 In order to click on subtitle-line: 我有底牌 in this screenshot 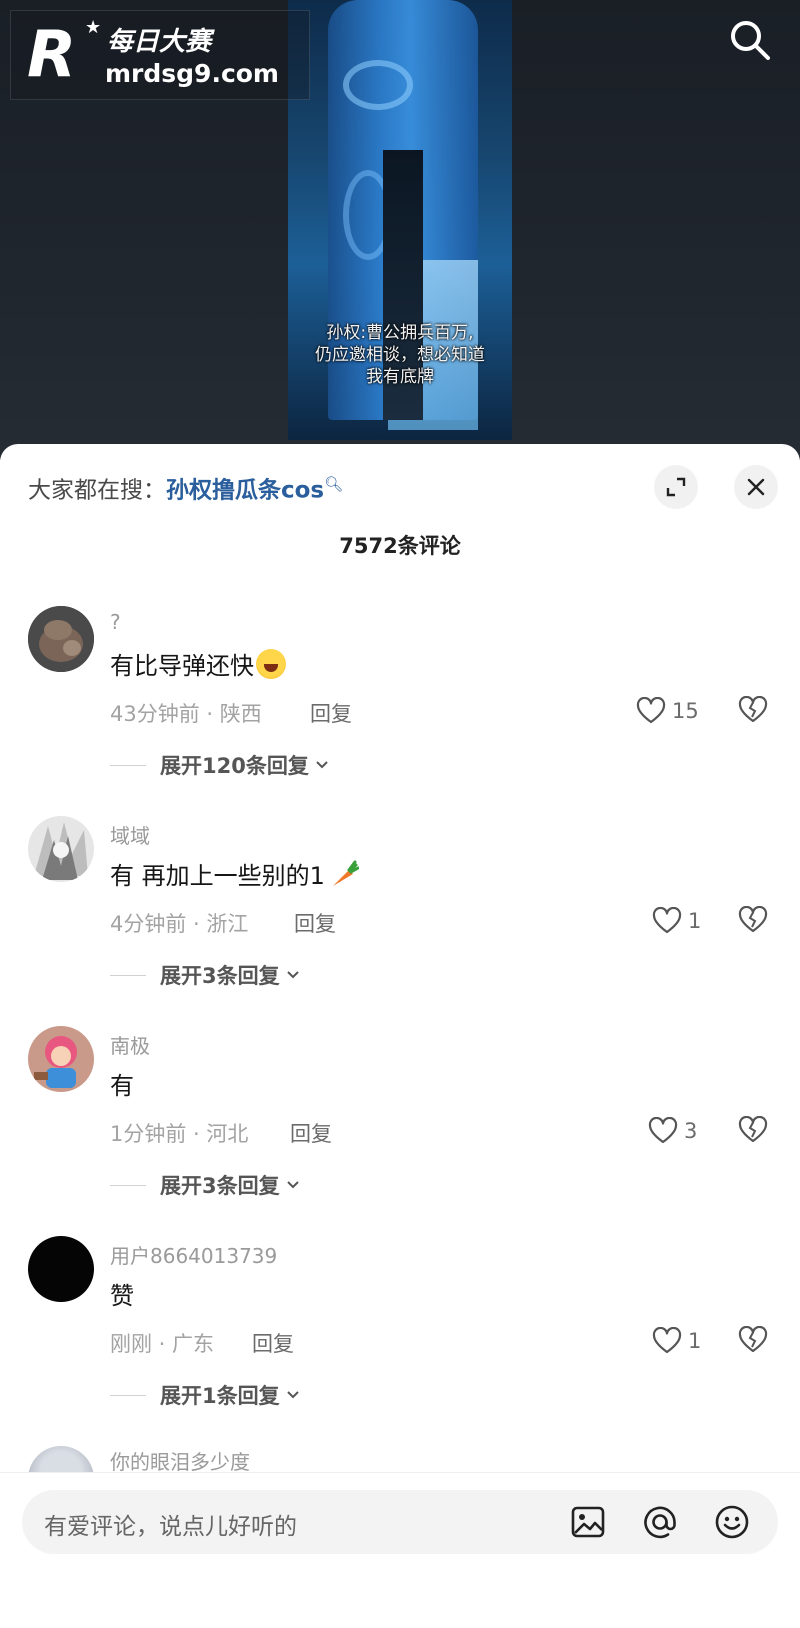, I will do `click(400, 377)`.